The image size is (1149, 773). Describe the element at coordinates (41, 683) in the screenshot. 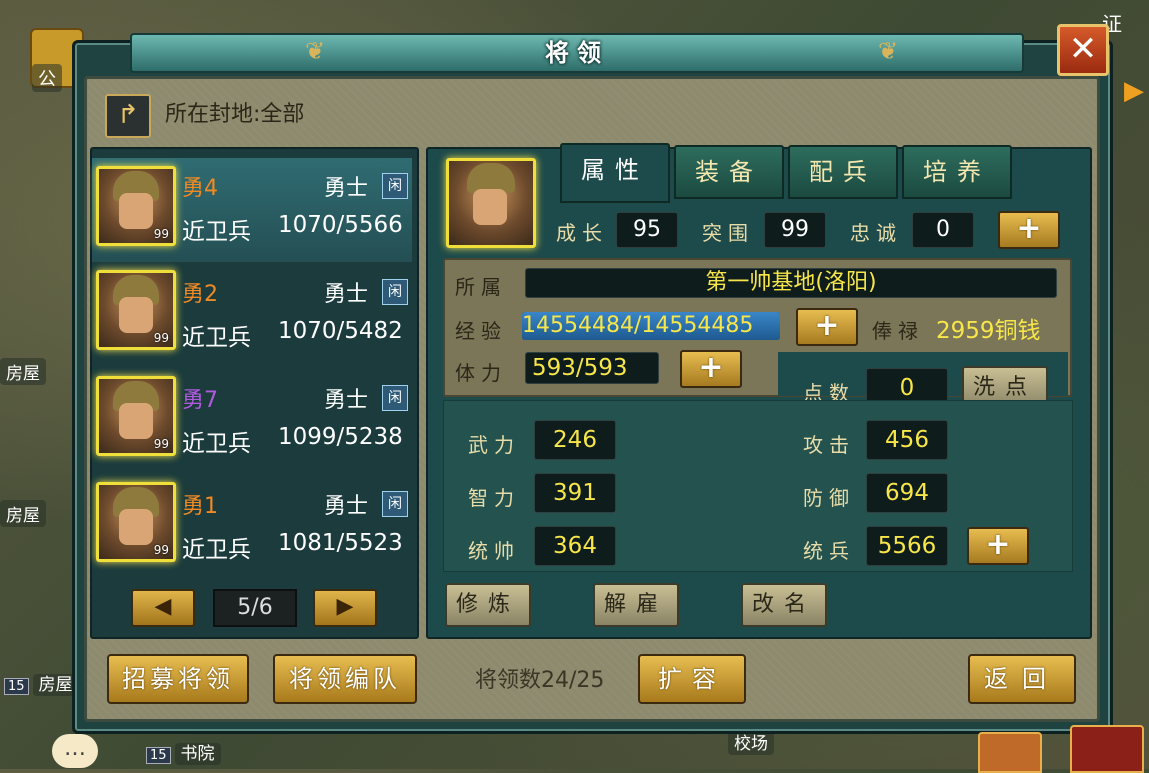

I see `bg-building-house-3: 15 房屋` at that location.